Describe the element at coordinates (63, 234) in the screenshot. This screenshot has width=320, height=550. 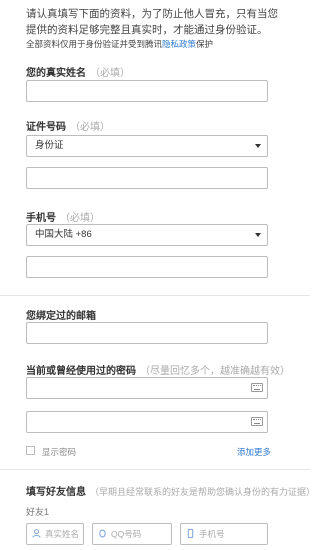
I see `phone-region-value: 中国大陆 +86` at that location.